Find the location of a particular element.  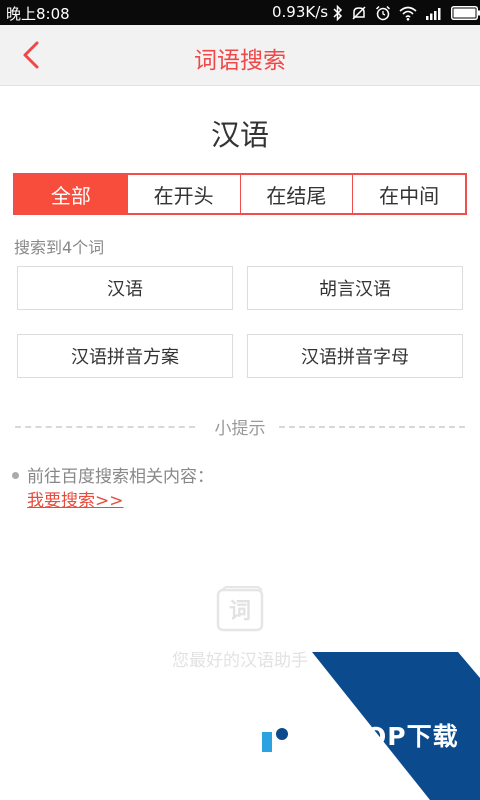

result-item: 汉语拼音方案 is located at coordinates (125, 356).